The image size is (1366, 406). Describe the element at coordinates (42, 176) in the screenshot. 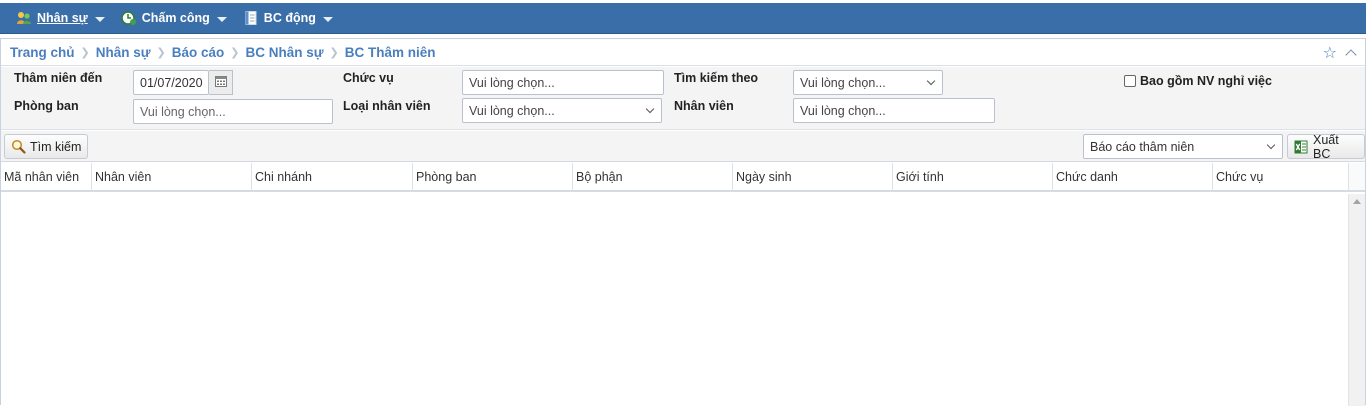

I see `column-header-label: Mã nhân viên` at that location.